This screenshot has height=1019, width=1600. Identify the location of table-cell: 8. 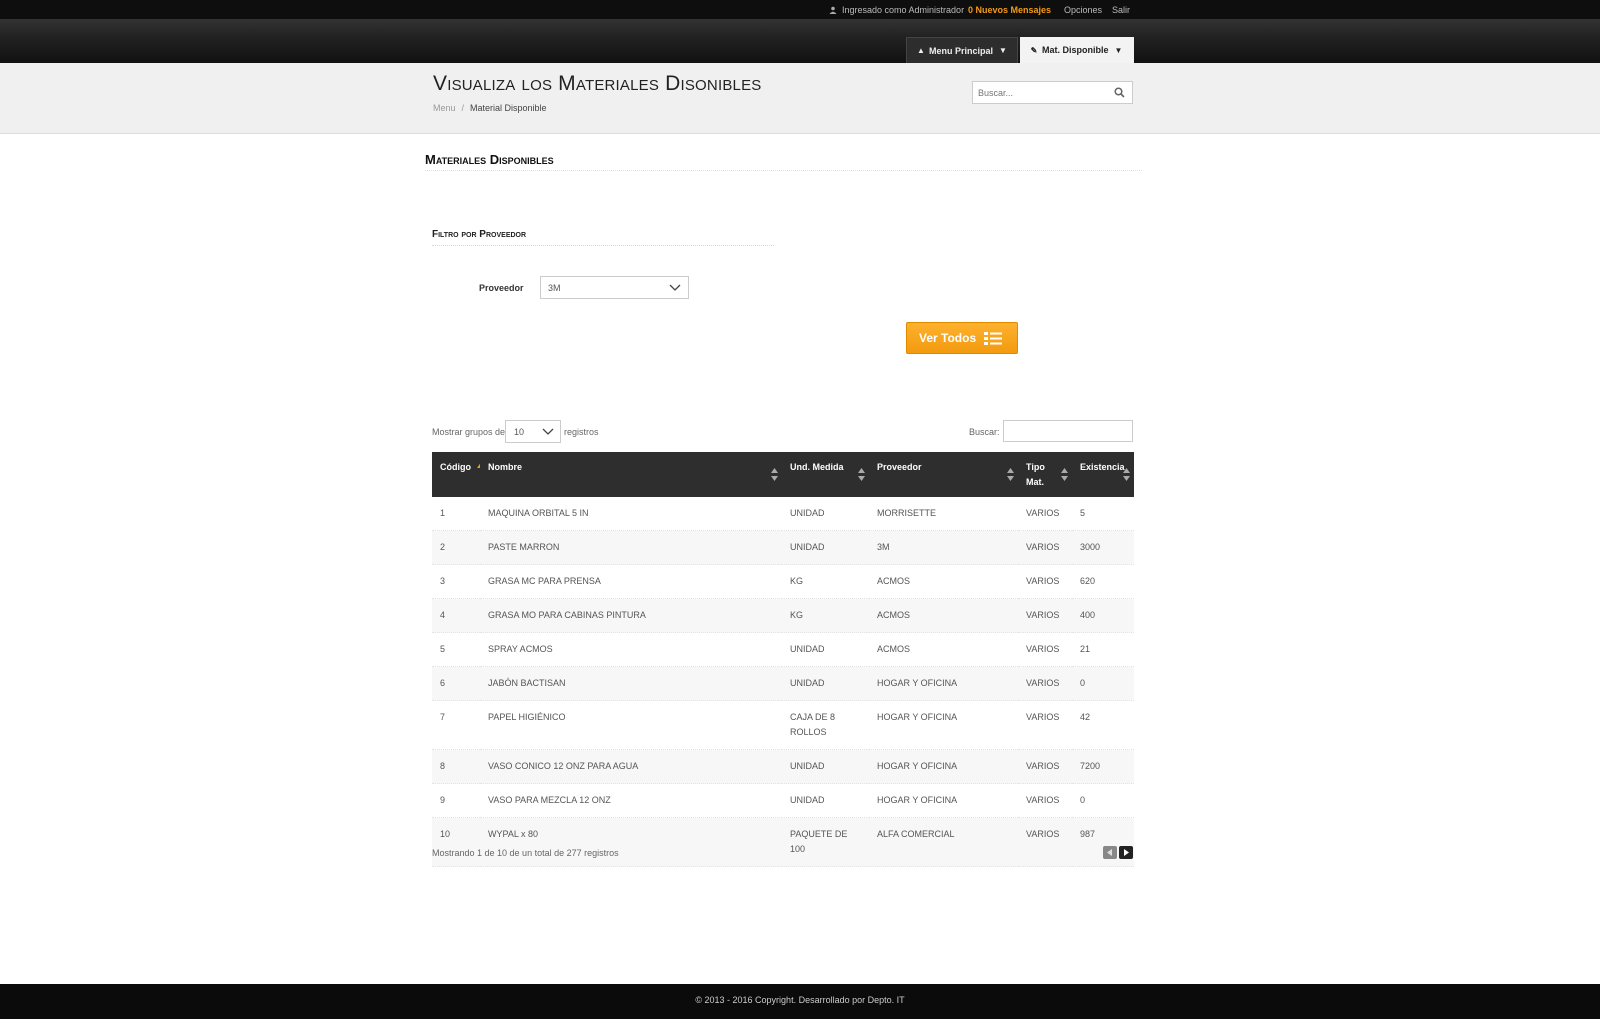
(456, 766).